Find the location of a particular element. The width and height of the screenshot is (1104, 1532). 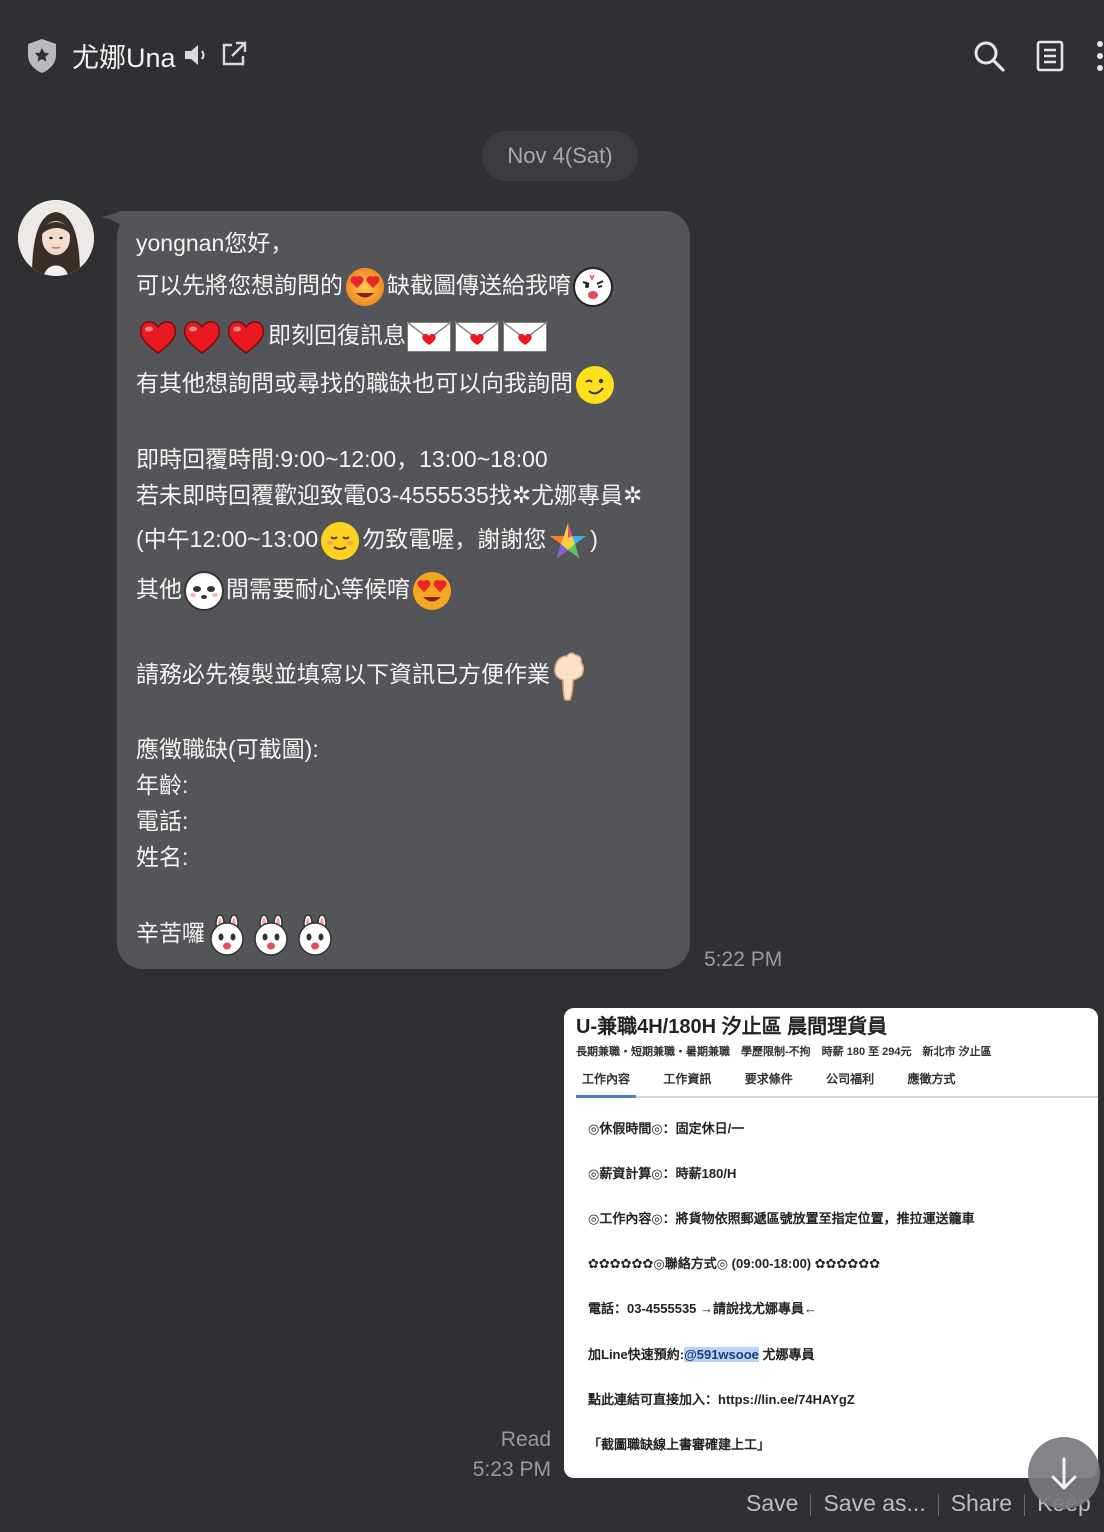

message-line: 有其他想詢問或尋找的職缺也可以向我詢問 is located at coordinates (376, 385).